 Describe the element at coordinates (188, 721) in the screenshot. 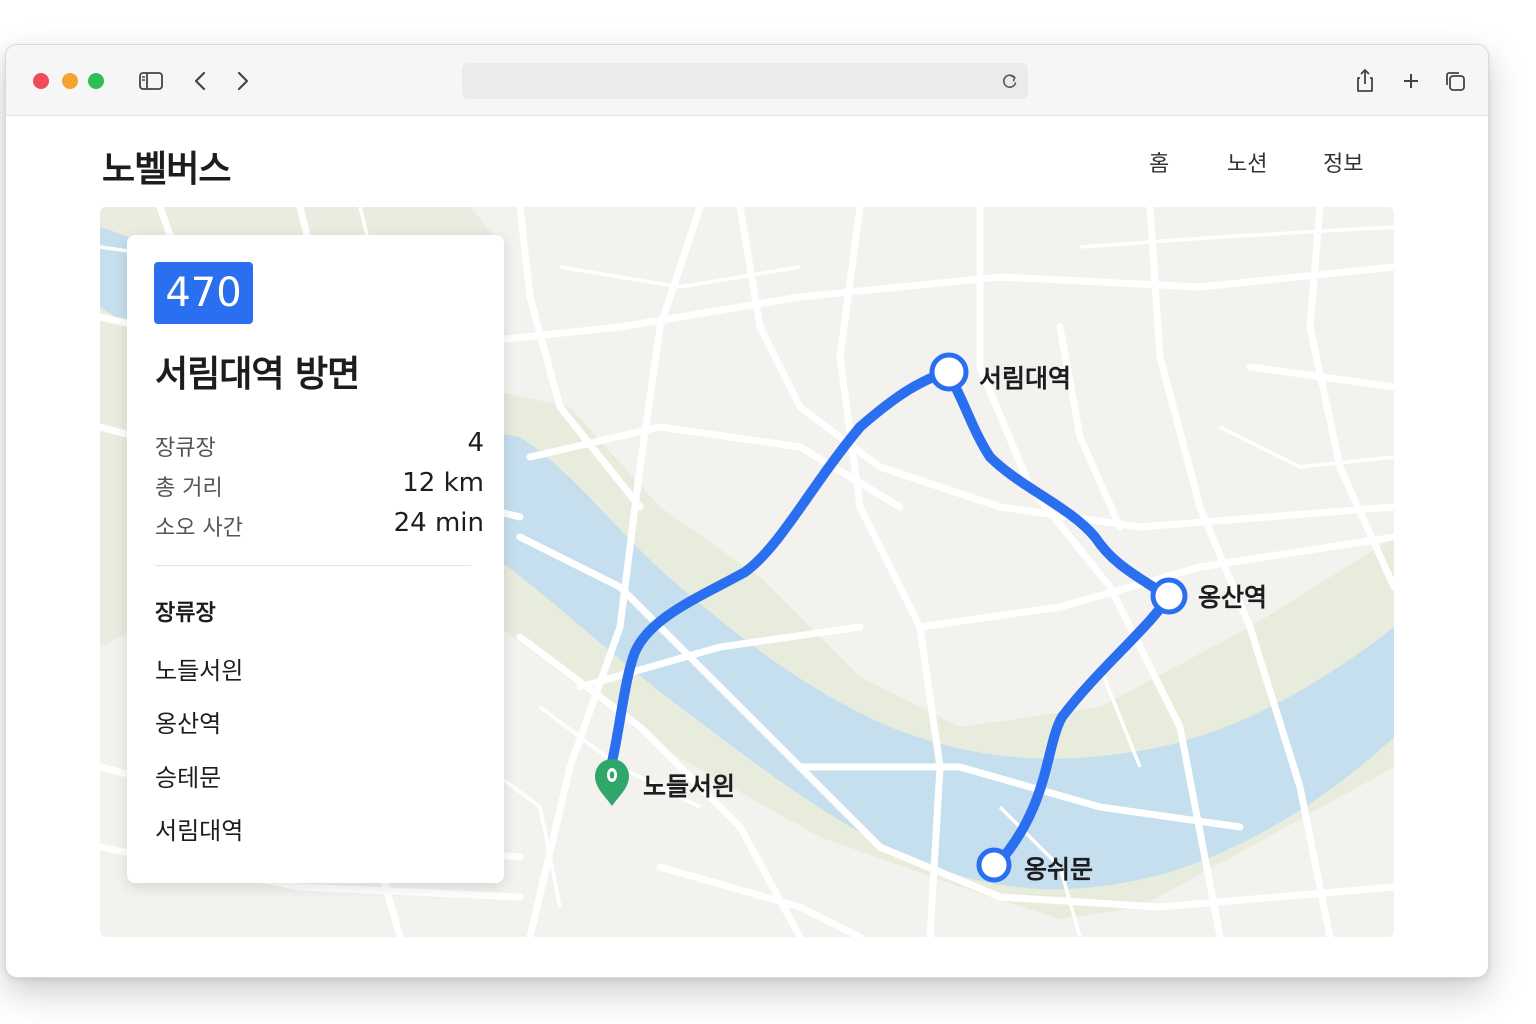

I see `stop-list-item: 옹산역` at that location.